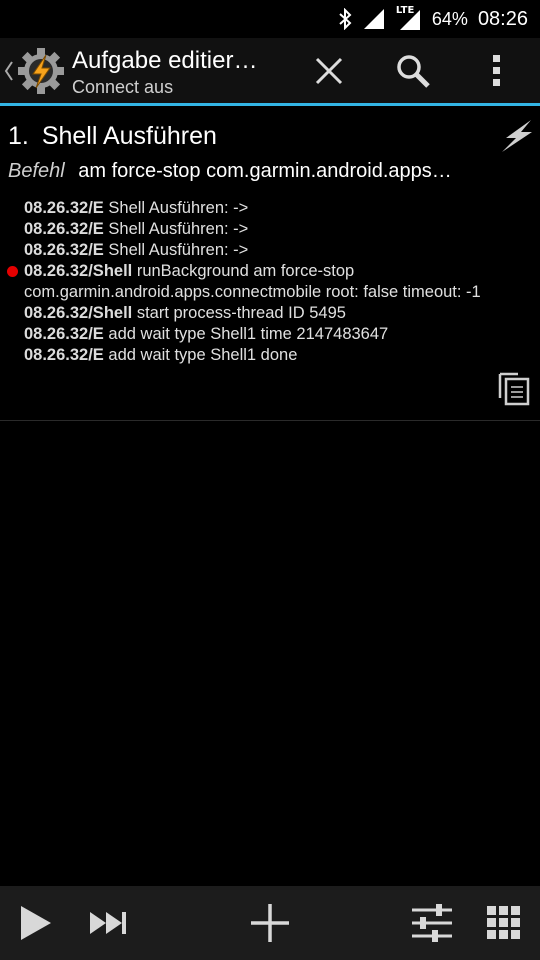 This screenshot has height=960, width=540. I want to click on error-dot-icon, so click(12, 271).